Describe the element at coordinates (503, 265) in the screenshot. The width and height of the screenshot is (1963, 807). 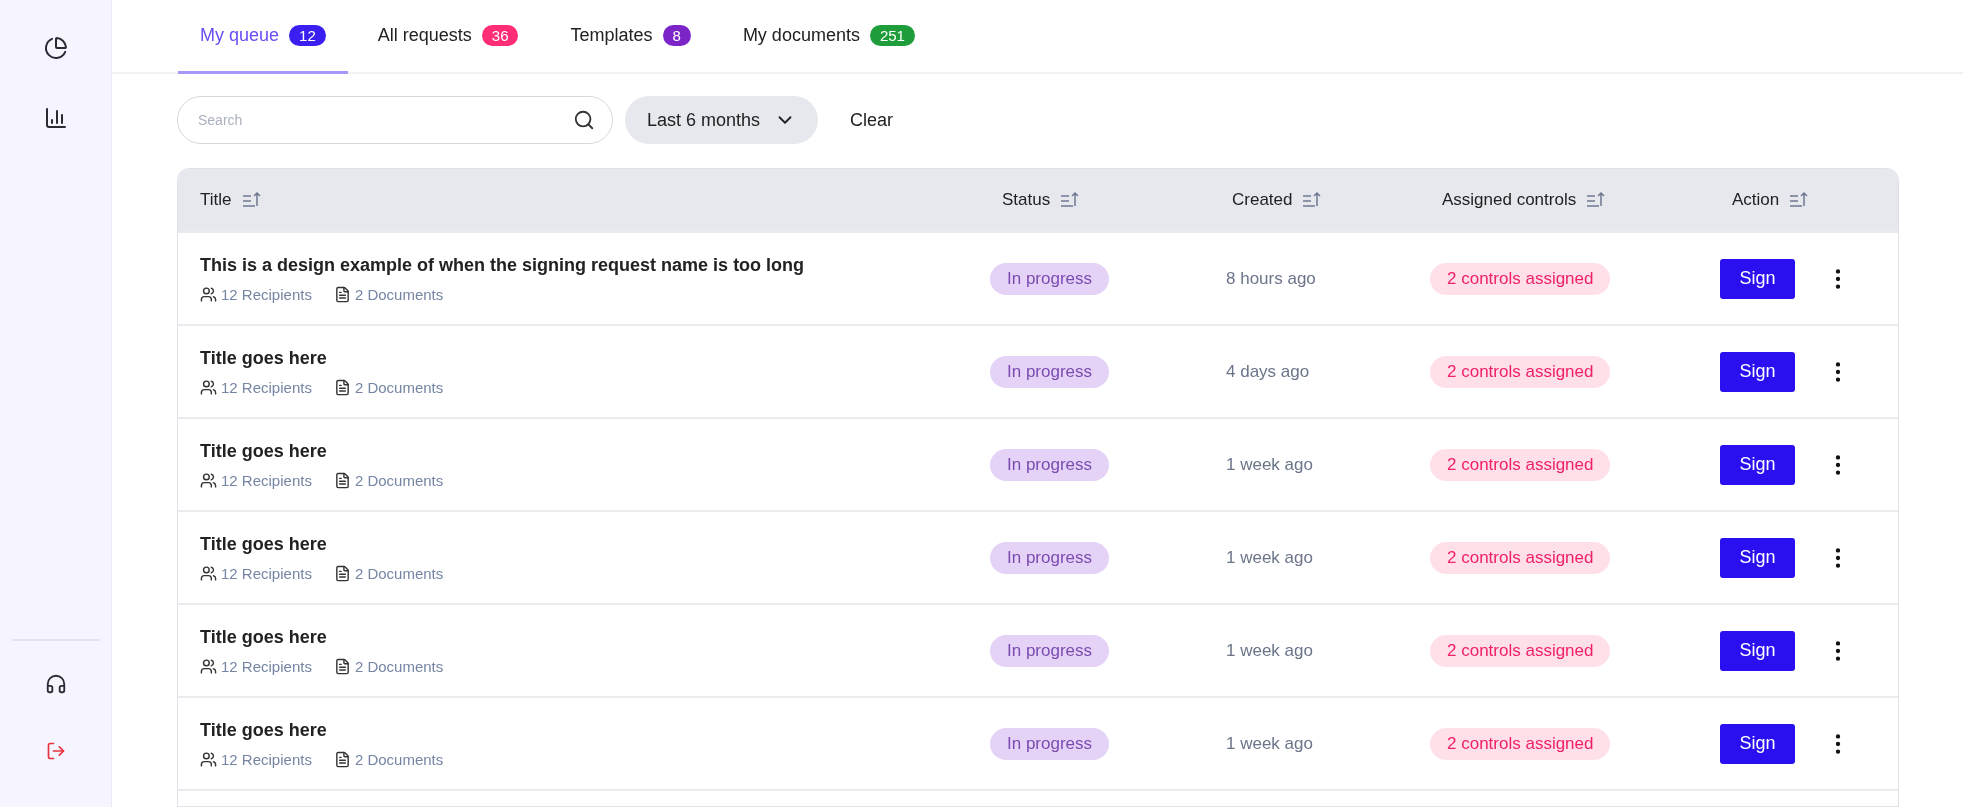
I see `request-title: This is a design example of when the signing request name is too long` at that location.